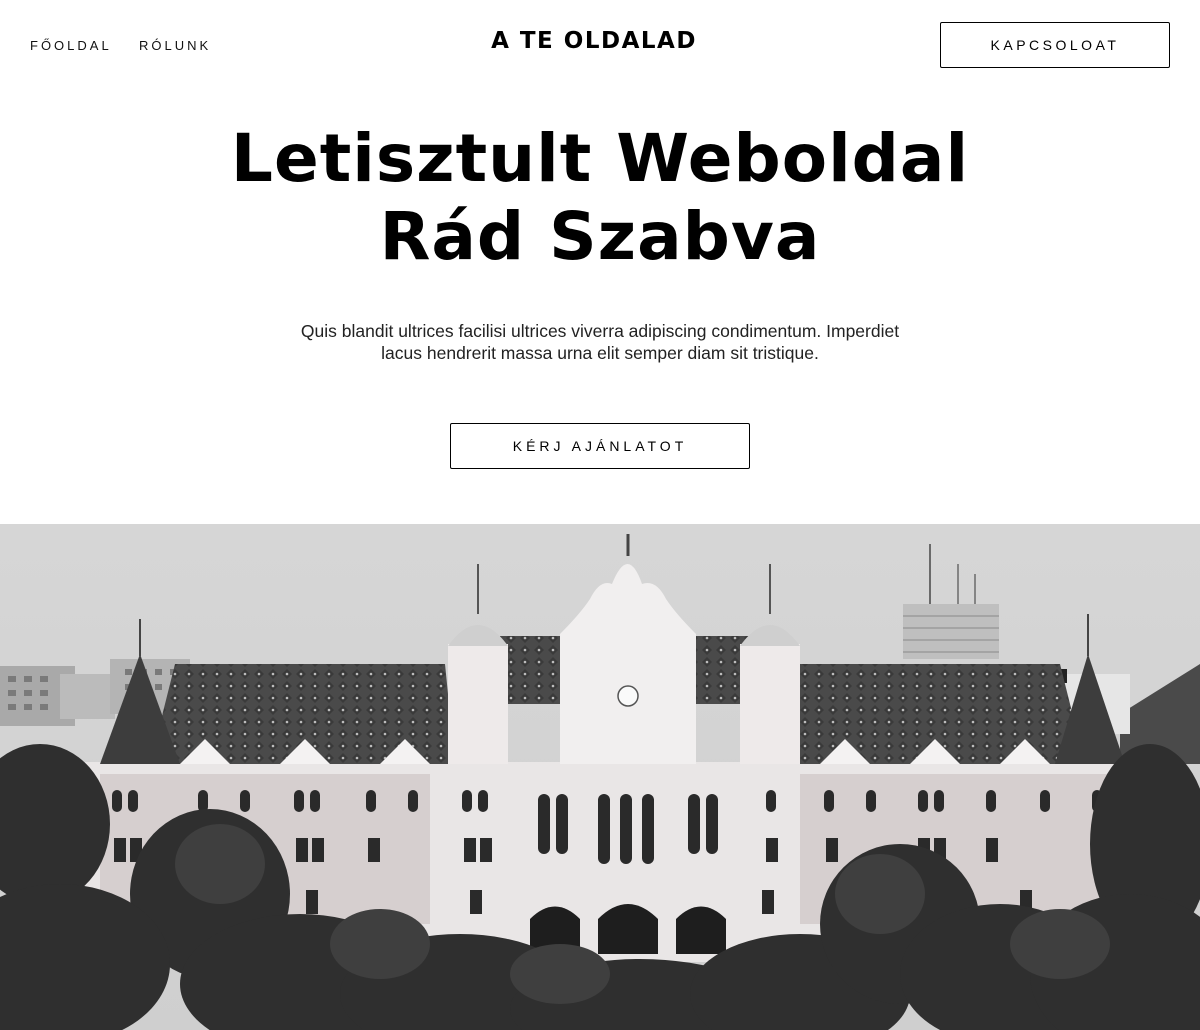 This screenshot has width=1200, height=1030. I want to click on contact-button: KAPCSOLOAT, so click(1055, 45).